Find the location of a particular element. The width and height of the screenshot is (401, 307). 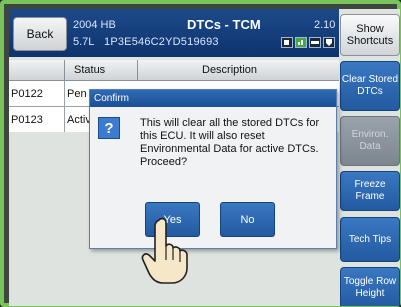

dialog-title: Confirm is located at coordinates (213, 98).